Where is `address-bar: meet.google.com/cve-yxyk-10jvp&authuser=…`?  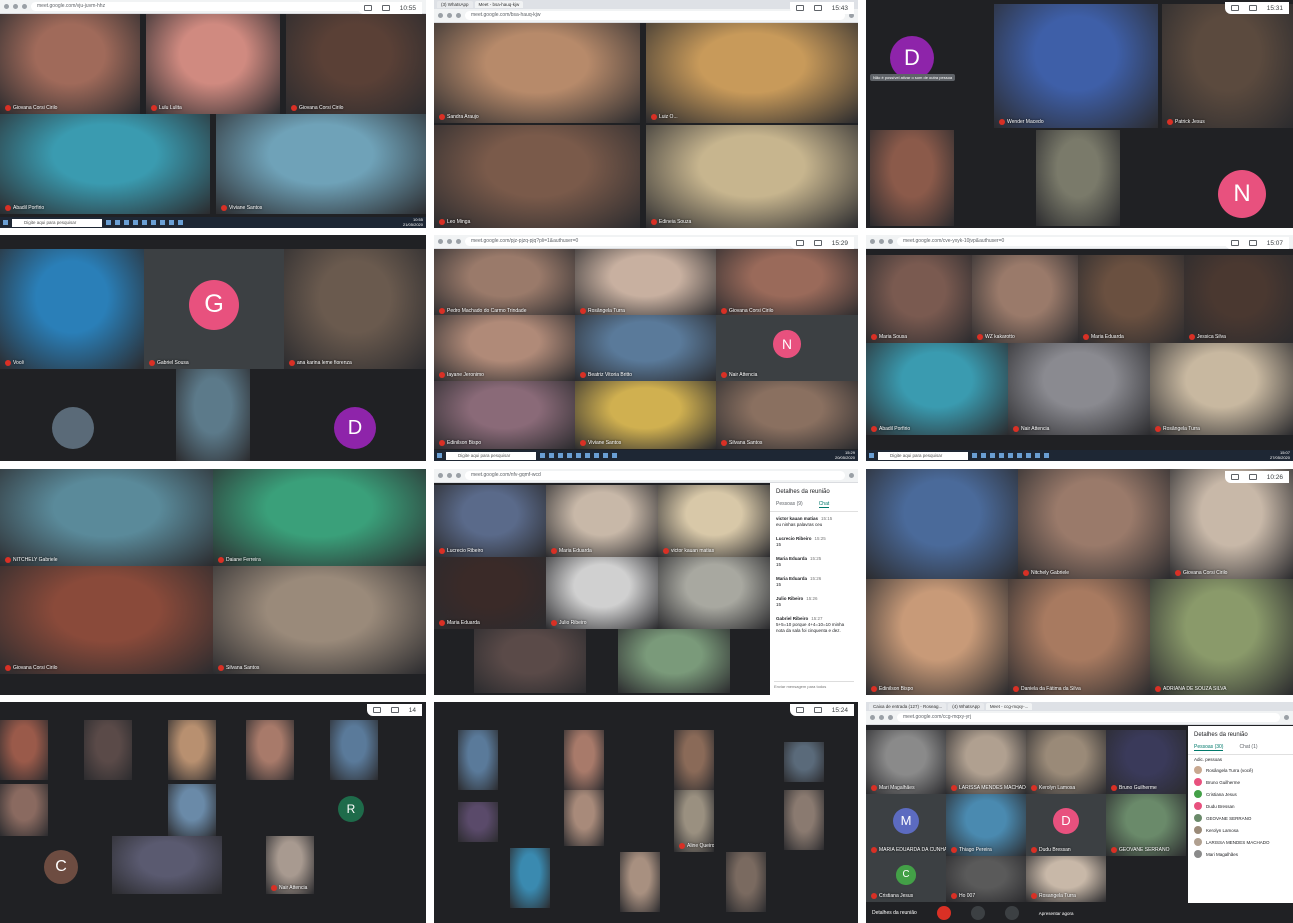 address-bar: meet.google.com/cve-yxyk-10jvp&authuser=… is located at coordinates (1088, 241).